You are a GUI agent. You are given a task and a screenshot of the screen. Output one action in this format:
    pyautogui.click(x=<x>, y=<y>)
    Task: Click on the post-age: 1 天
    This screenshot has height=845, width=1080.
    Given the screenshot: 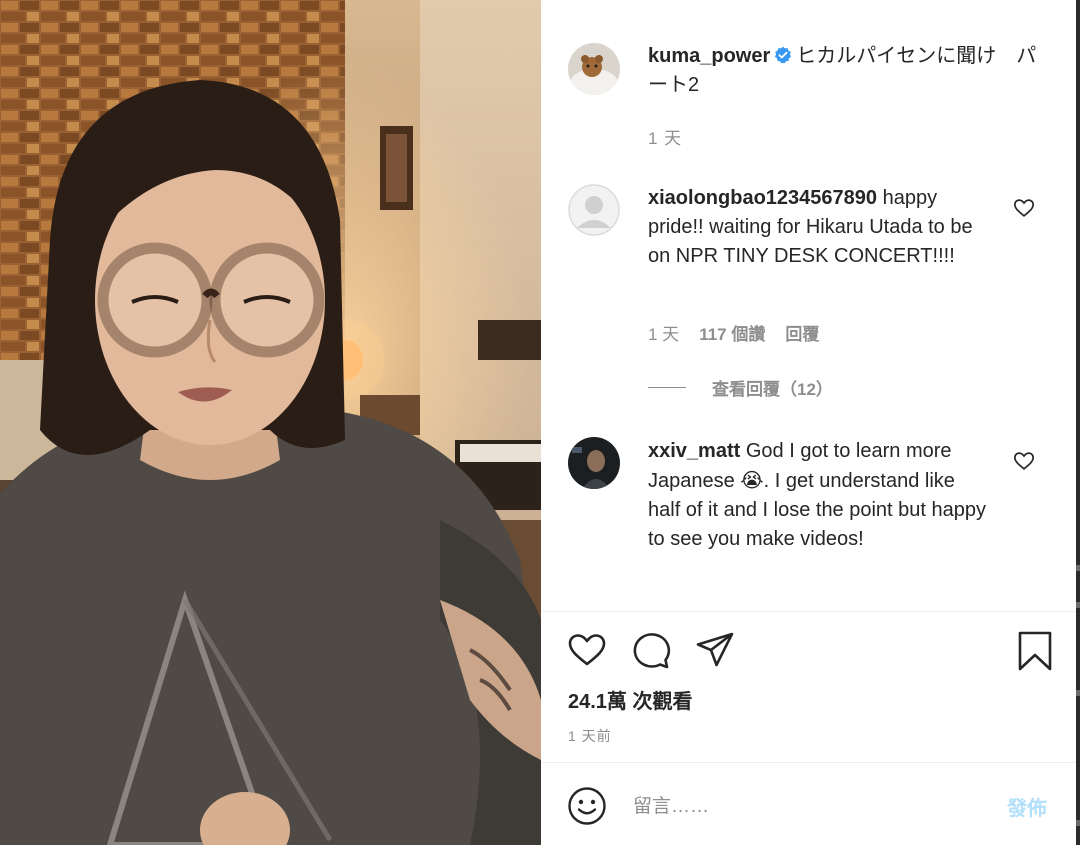 What is the action you would take?
    pyautogui.click(x=665, y=138)
    